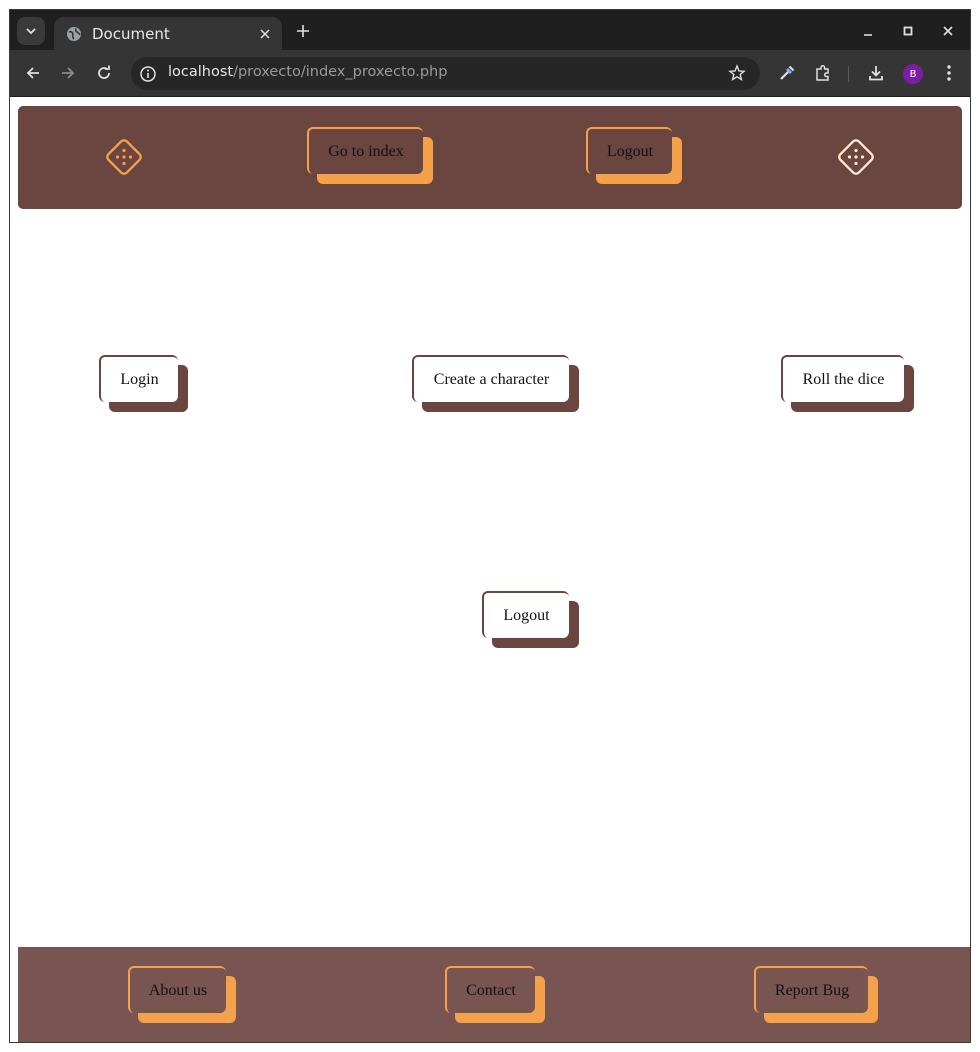 This screenshot has width=980, height=1052. I want to click on create-character-button: Create a character, so click(495, 383).